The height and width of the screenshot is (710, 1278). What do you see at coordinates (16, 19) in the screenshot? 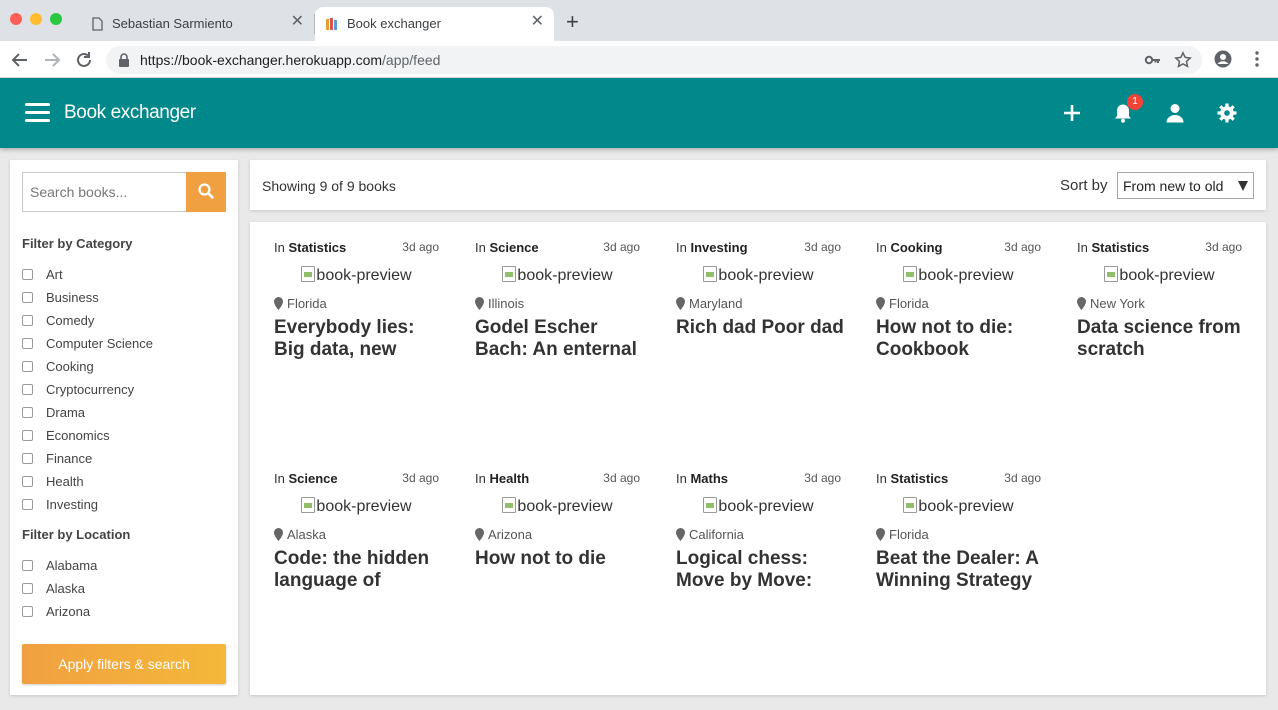
I see `close-window-button` at bounding box center [16, 19].